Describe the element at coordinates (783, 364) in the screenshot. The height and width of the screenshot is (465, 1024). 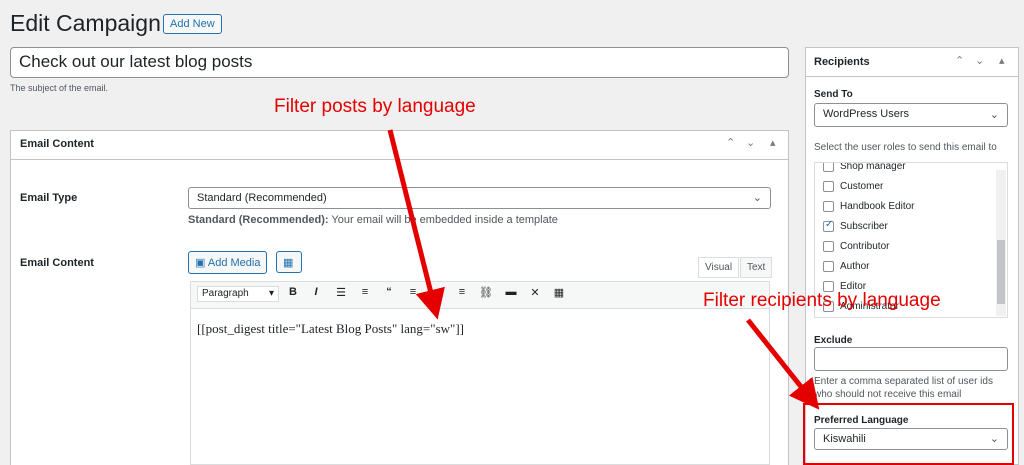
I see `arrow-to-language-select` at that location.